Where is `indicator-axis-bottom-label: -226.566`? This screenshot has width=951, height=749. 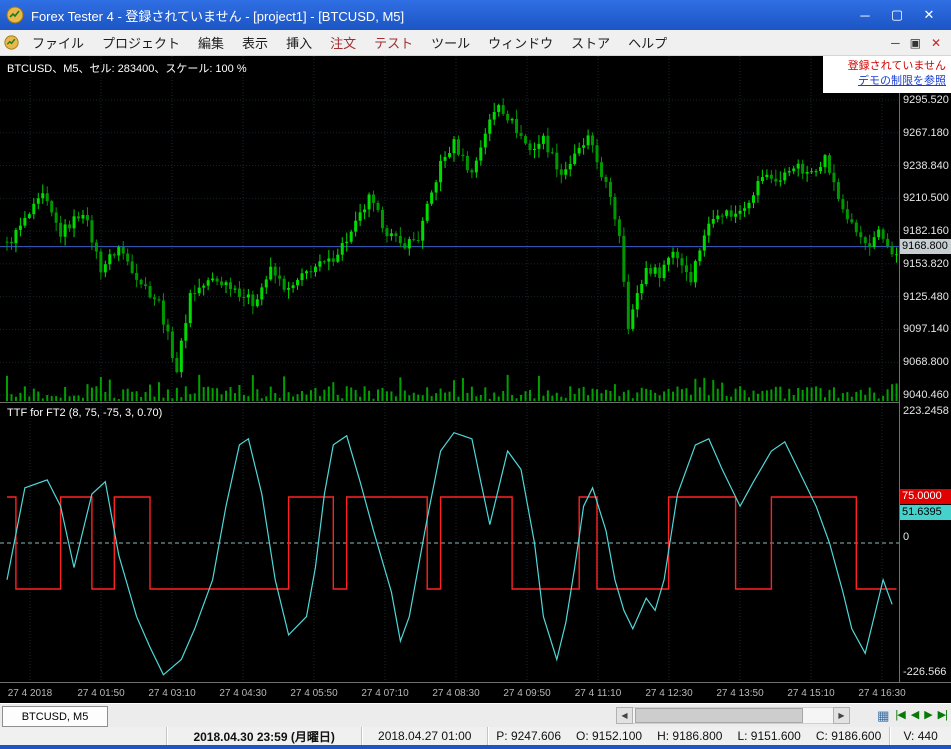
indicator-axis-bottom-label: -226.566 is located at coordinates (925, 672).